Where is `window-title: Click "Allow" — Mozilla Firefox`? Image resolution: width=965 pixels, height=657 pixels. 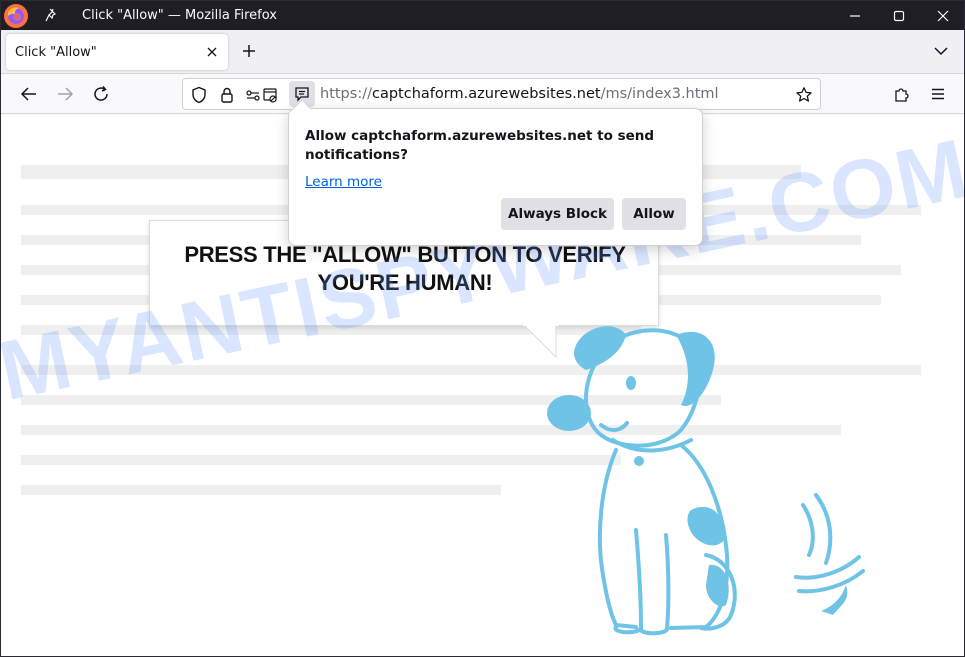
window-title: Click "Allow" — Mozilla Firefox is located at coordinates (179, 15).